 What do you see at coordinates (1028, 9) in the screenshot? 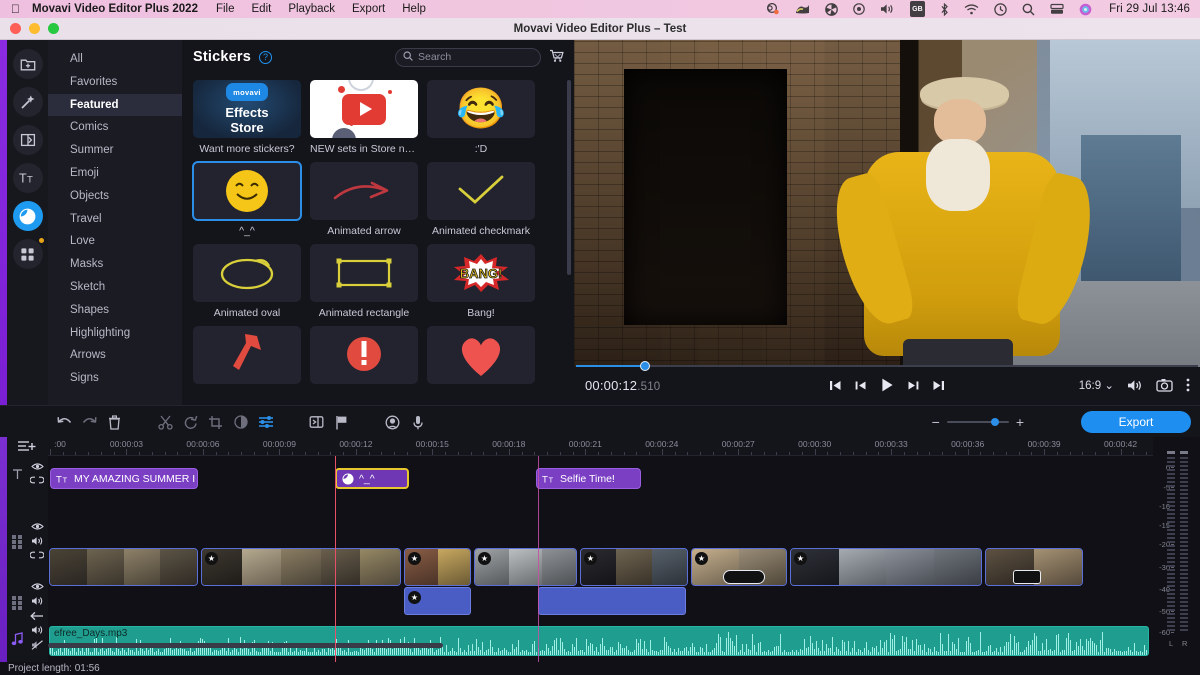
I see `search-icon` at bounding box center [1028, 9].